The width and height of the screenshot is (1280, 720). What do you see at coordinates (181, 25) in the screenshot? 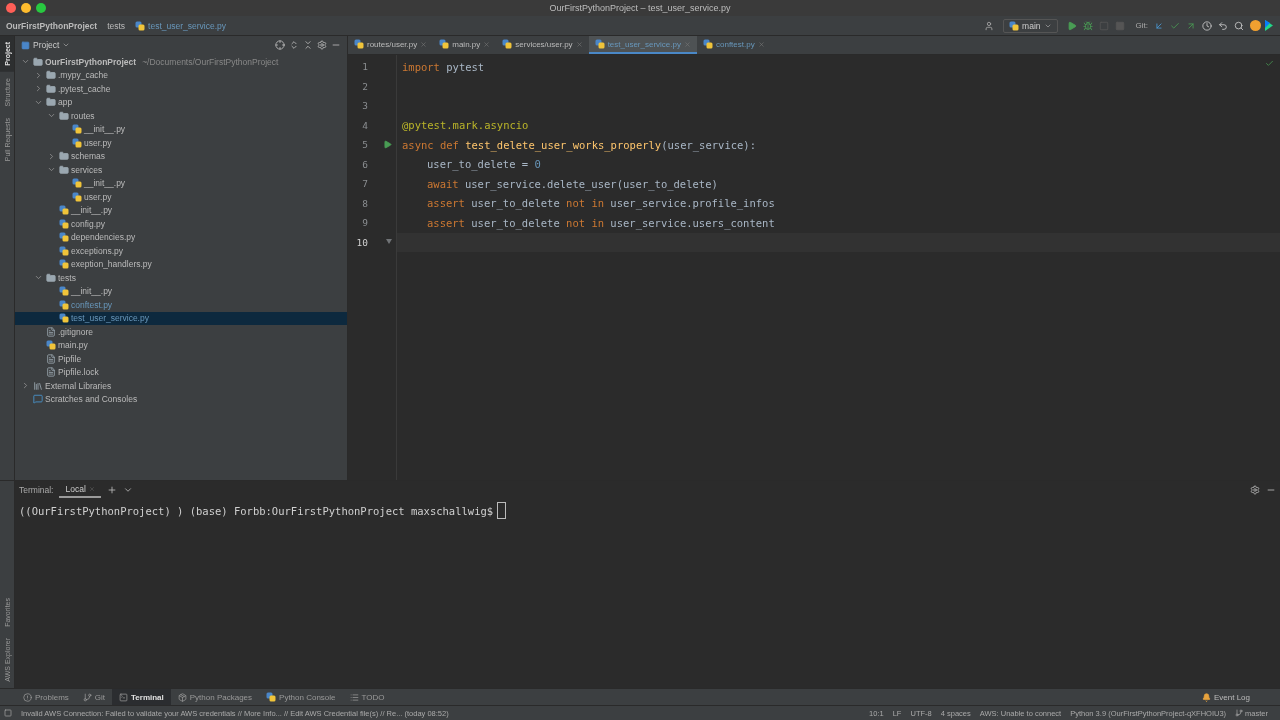
I see `breadcrumb: test_user_service.py` at bounding box center [181, 25].